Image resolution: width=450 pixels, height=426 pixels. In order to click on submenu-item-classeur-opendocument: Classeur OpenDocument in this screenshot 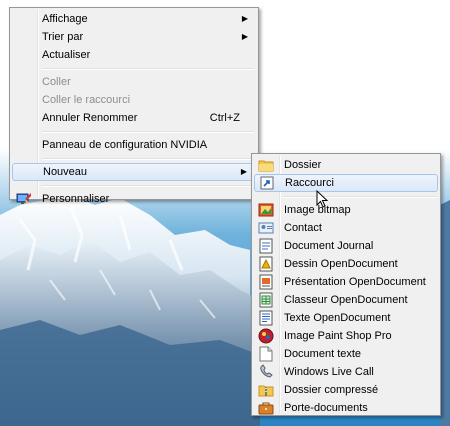, I will do `click(346, 300)`.